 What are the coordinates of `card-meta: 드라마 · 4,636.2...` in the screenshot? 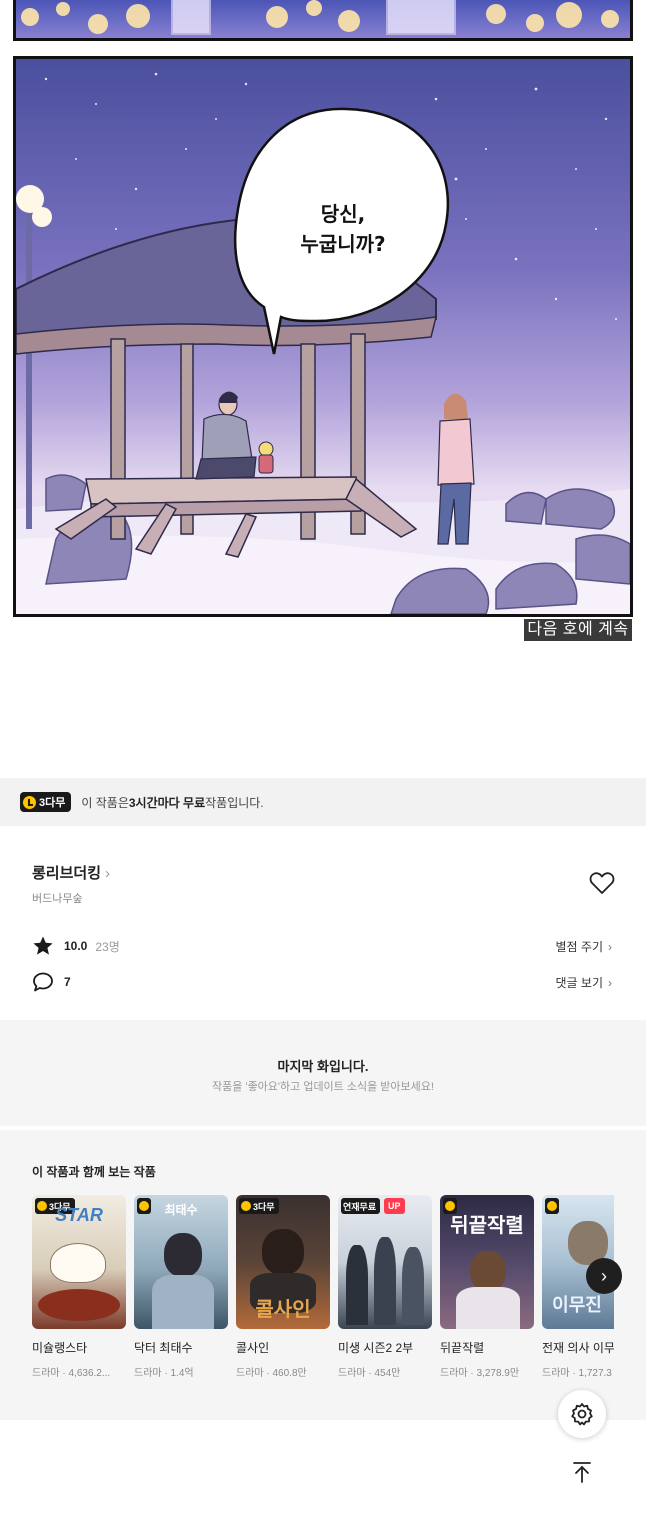 It's located at (71, 1373).